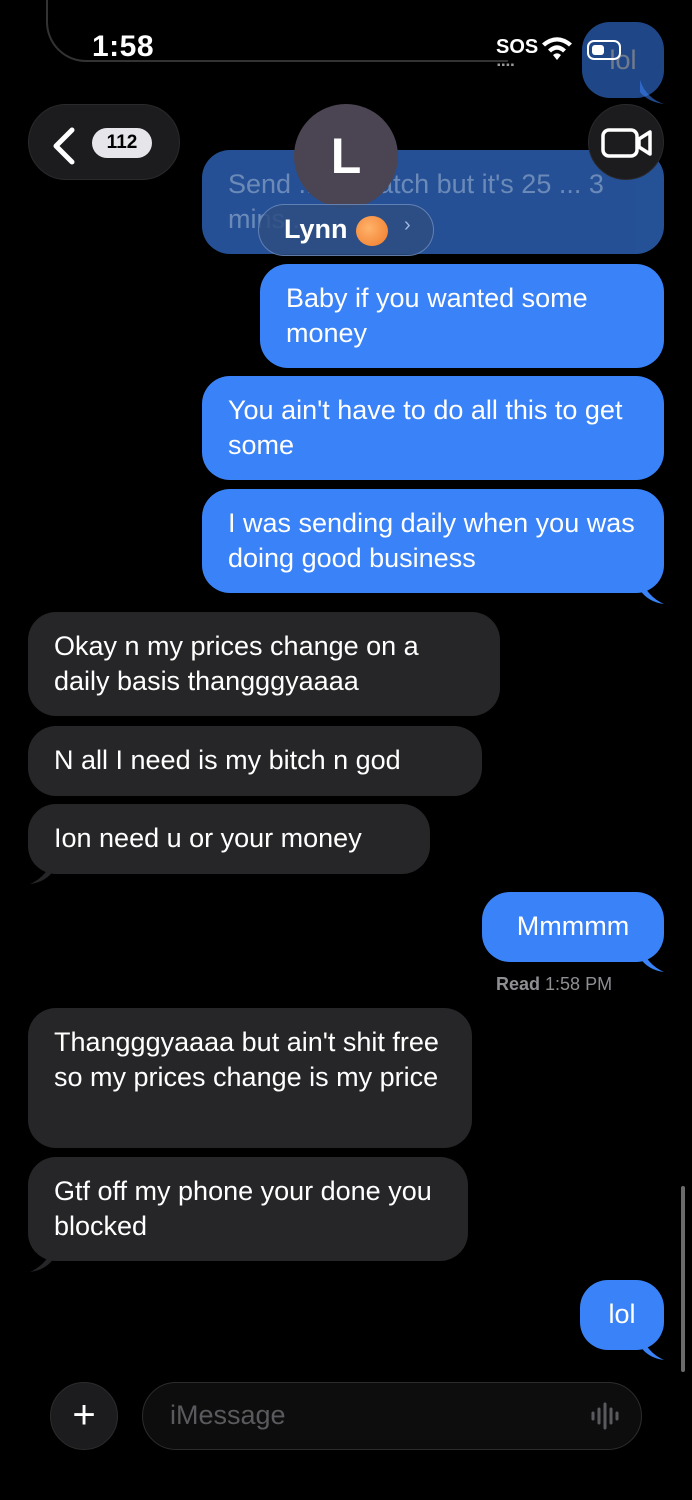 This screenshot has height=1500, width=692. I want to click on wifi-icon, so click(557, 48).